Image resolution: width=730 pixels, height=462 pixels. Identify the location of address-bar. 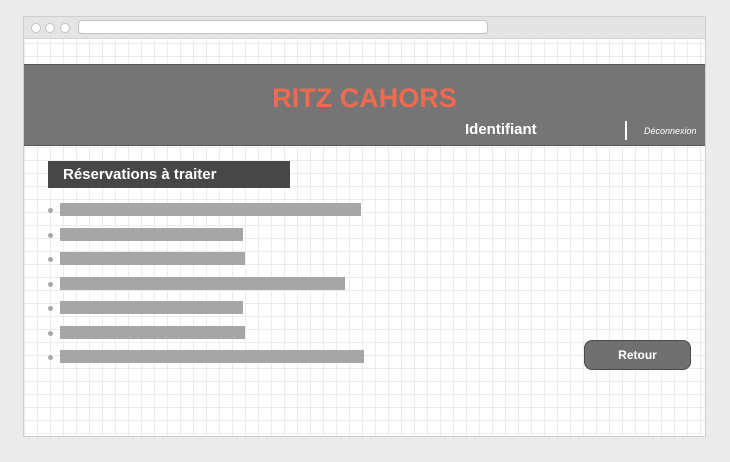
(283, 27).